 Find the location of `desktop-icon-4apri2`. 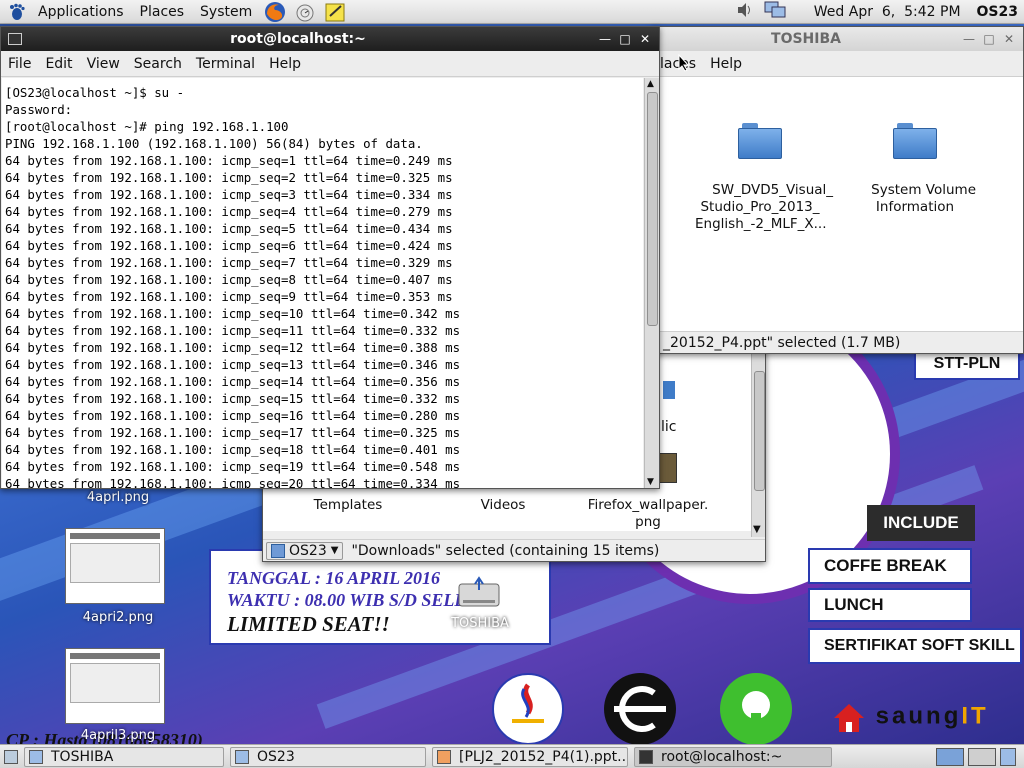

desktop-icon-4apri2 is located at coordinates (115, 566).